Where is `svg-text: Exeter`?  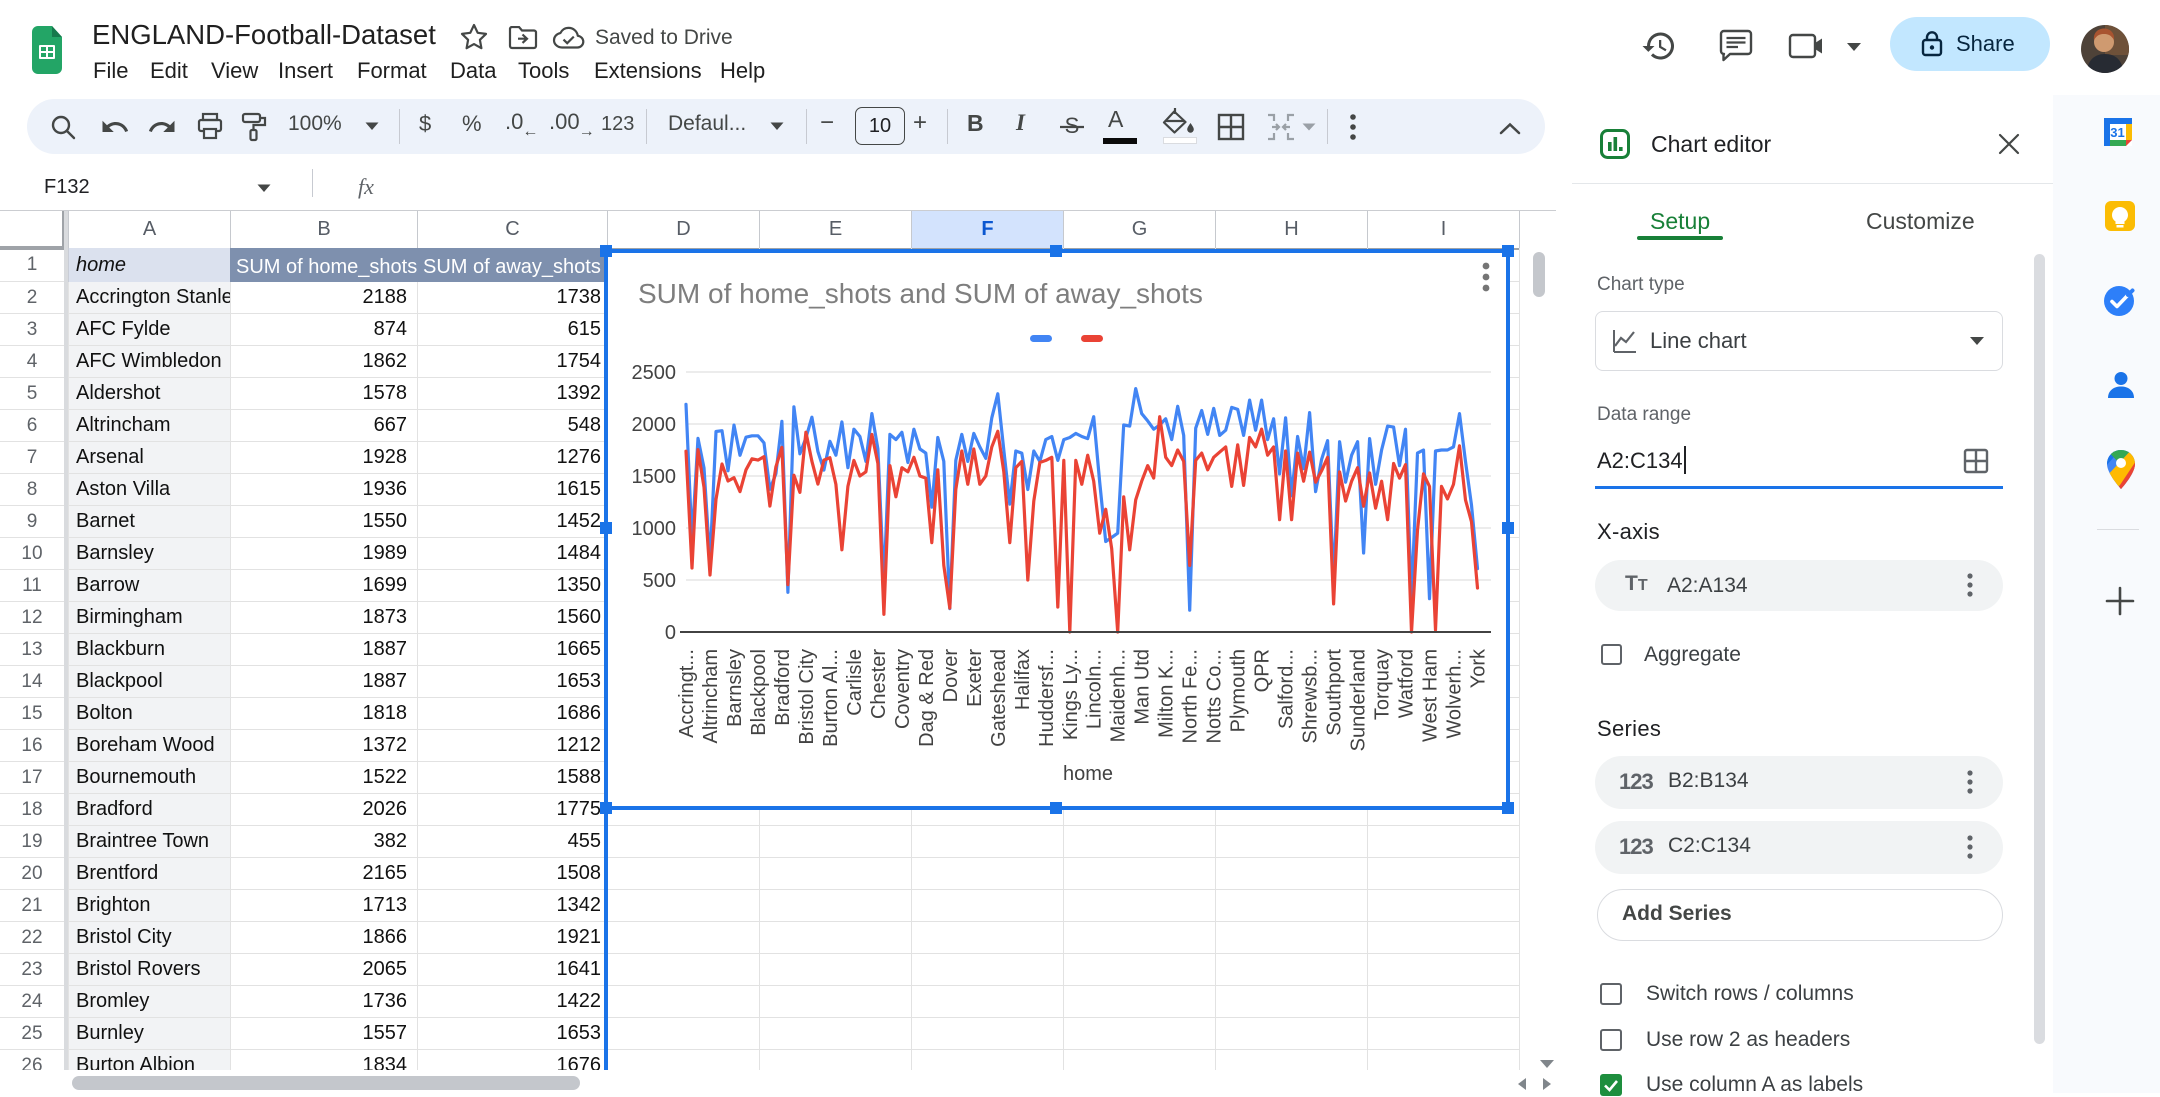 svg-text: Exeter is located at coordinates (975, 678).